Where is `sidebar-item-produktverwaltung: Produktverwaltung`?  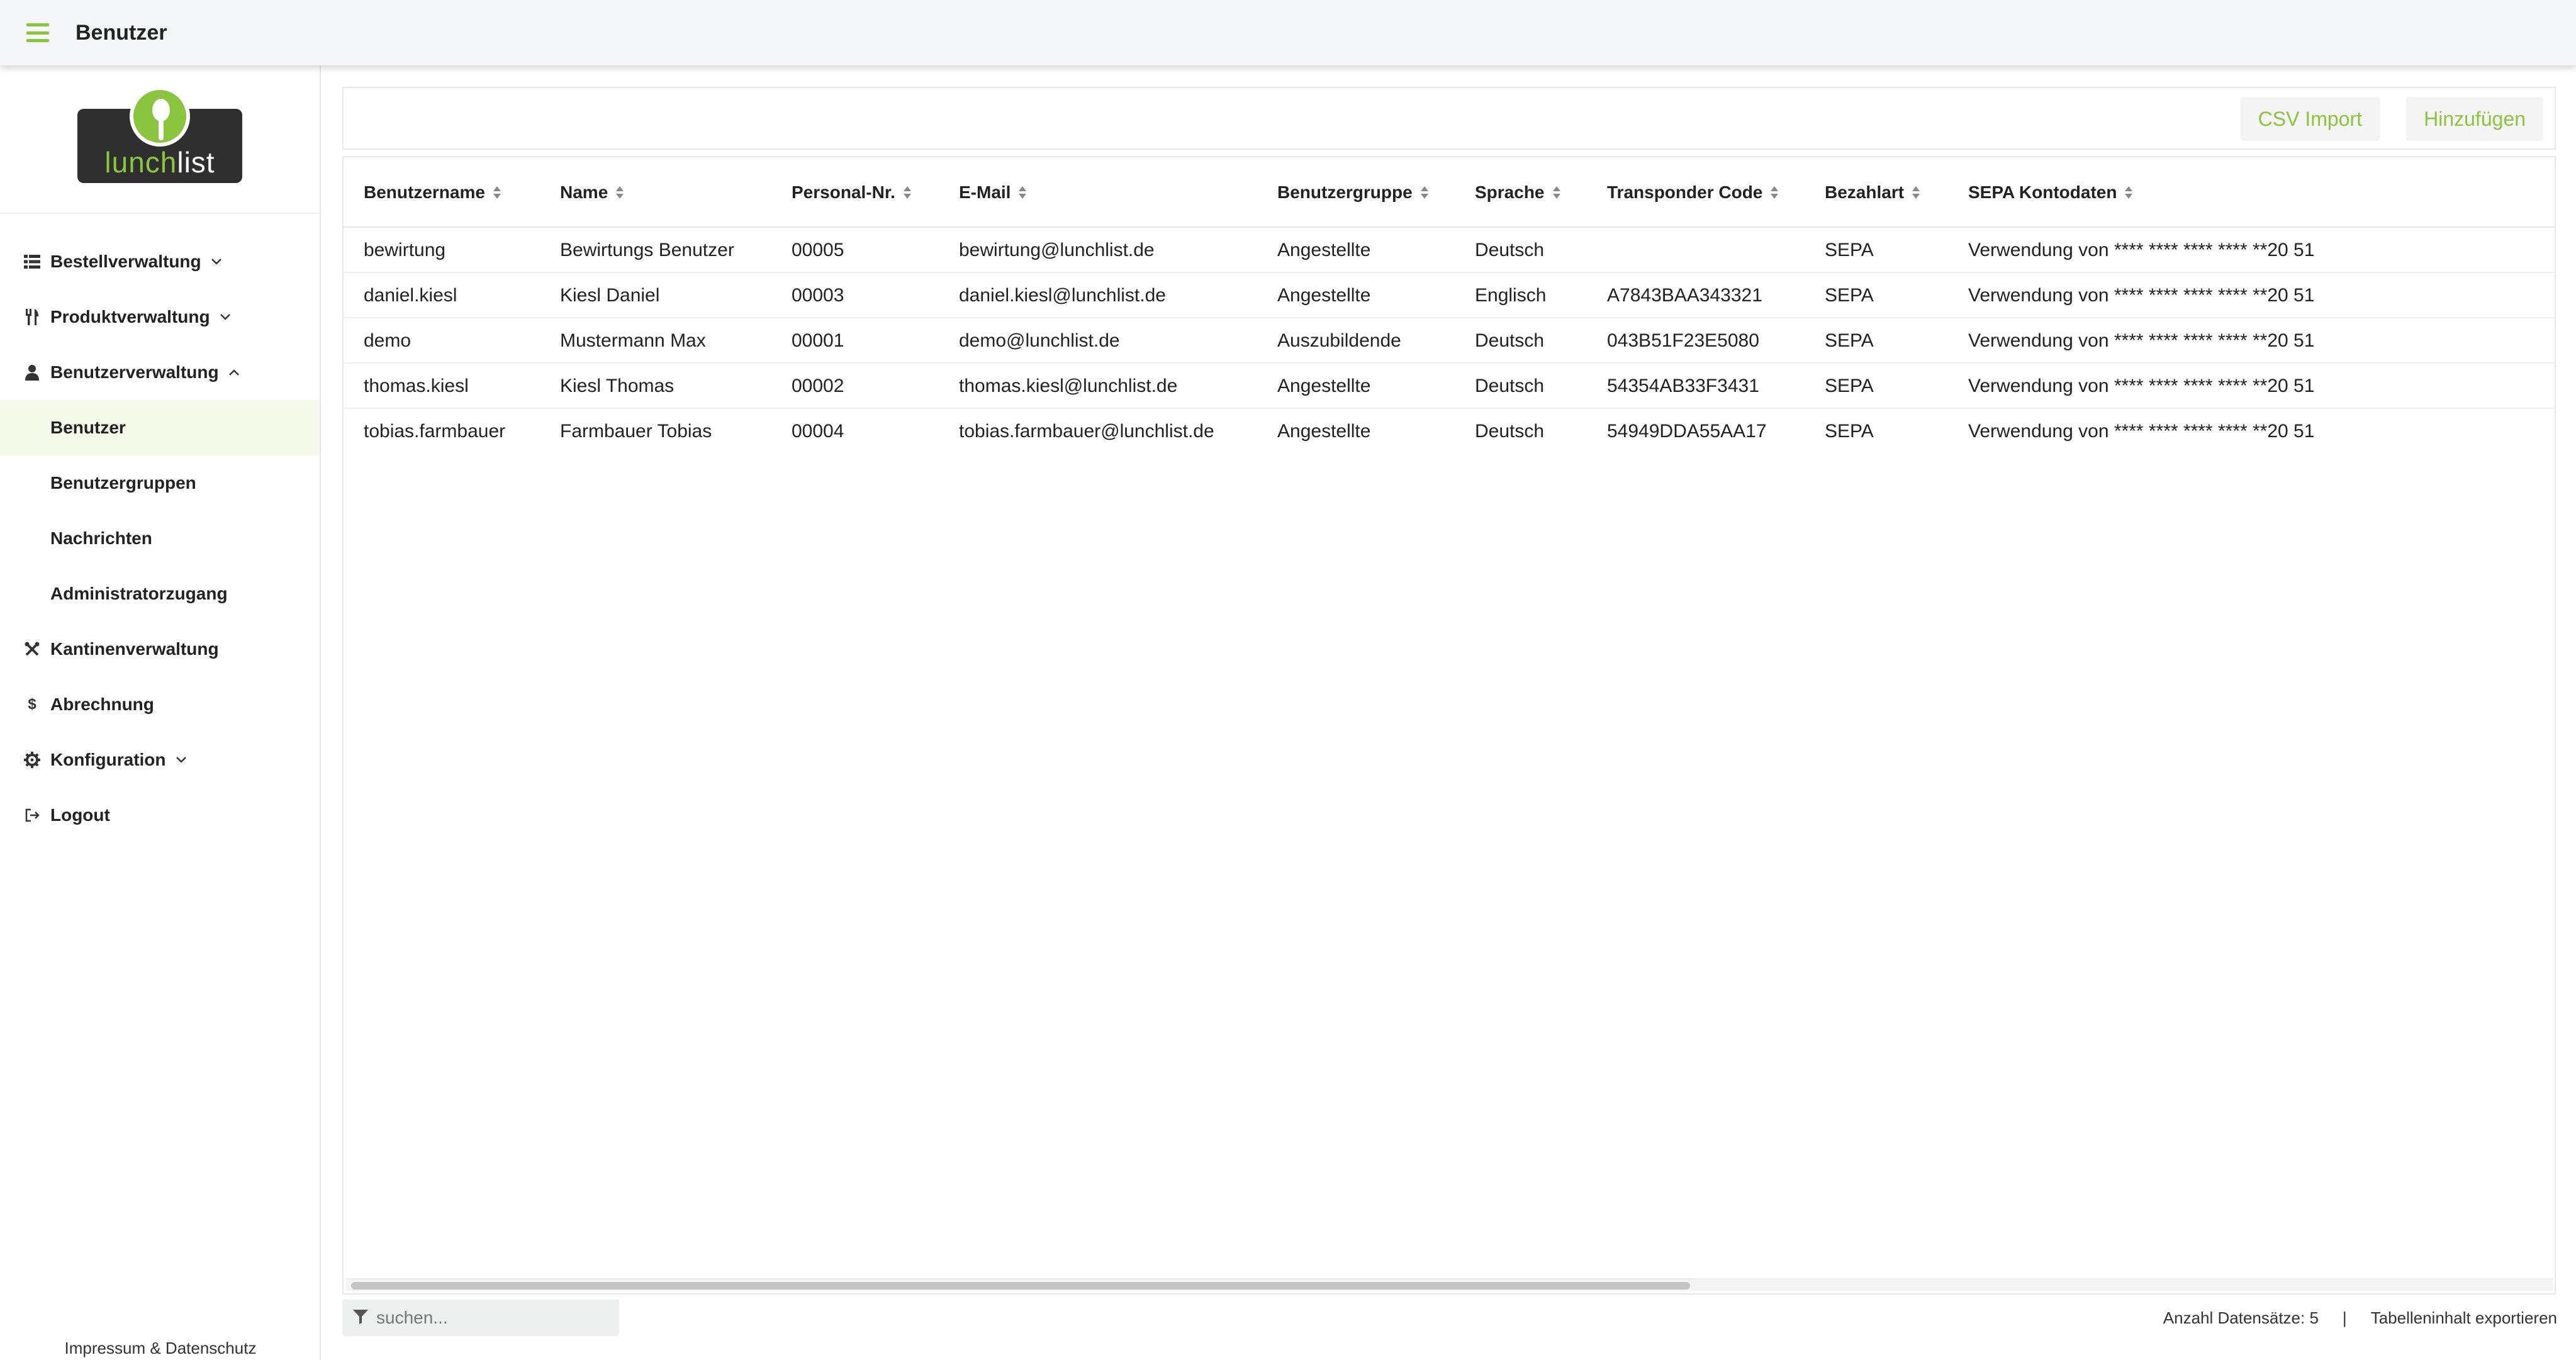 sidebar-item-produktverwaltung: Produktverwaltung is located at coordinates (160, 317).